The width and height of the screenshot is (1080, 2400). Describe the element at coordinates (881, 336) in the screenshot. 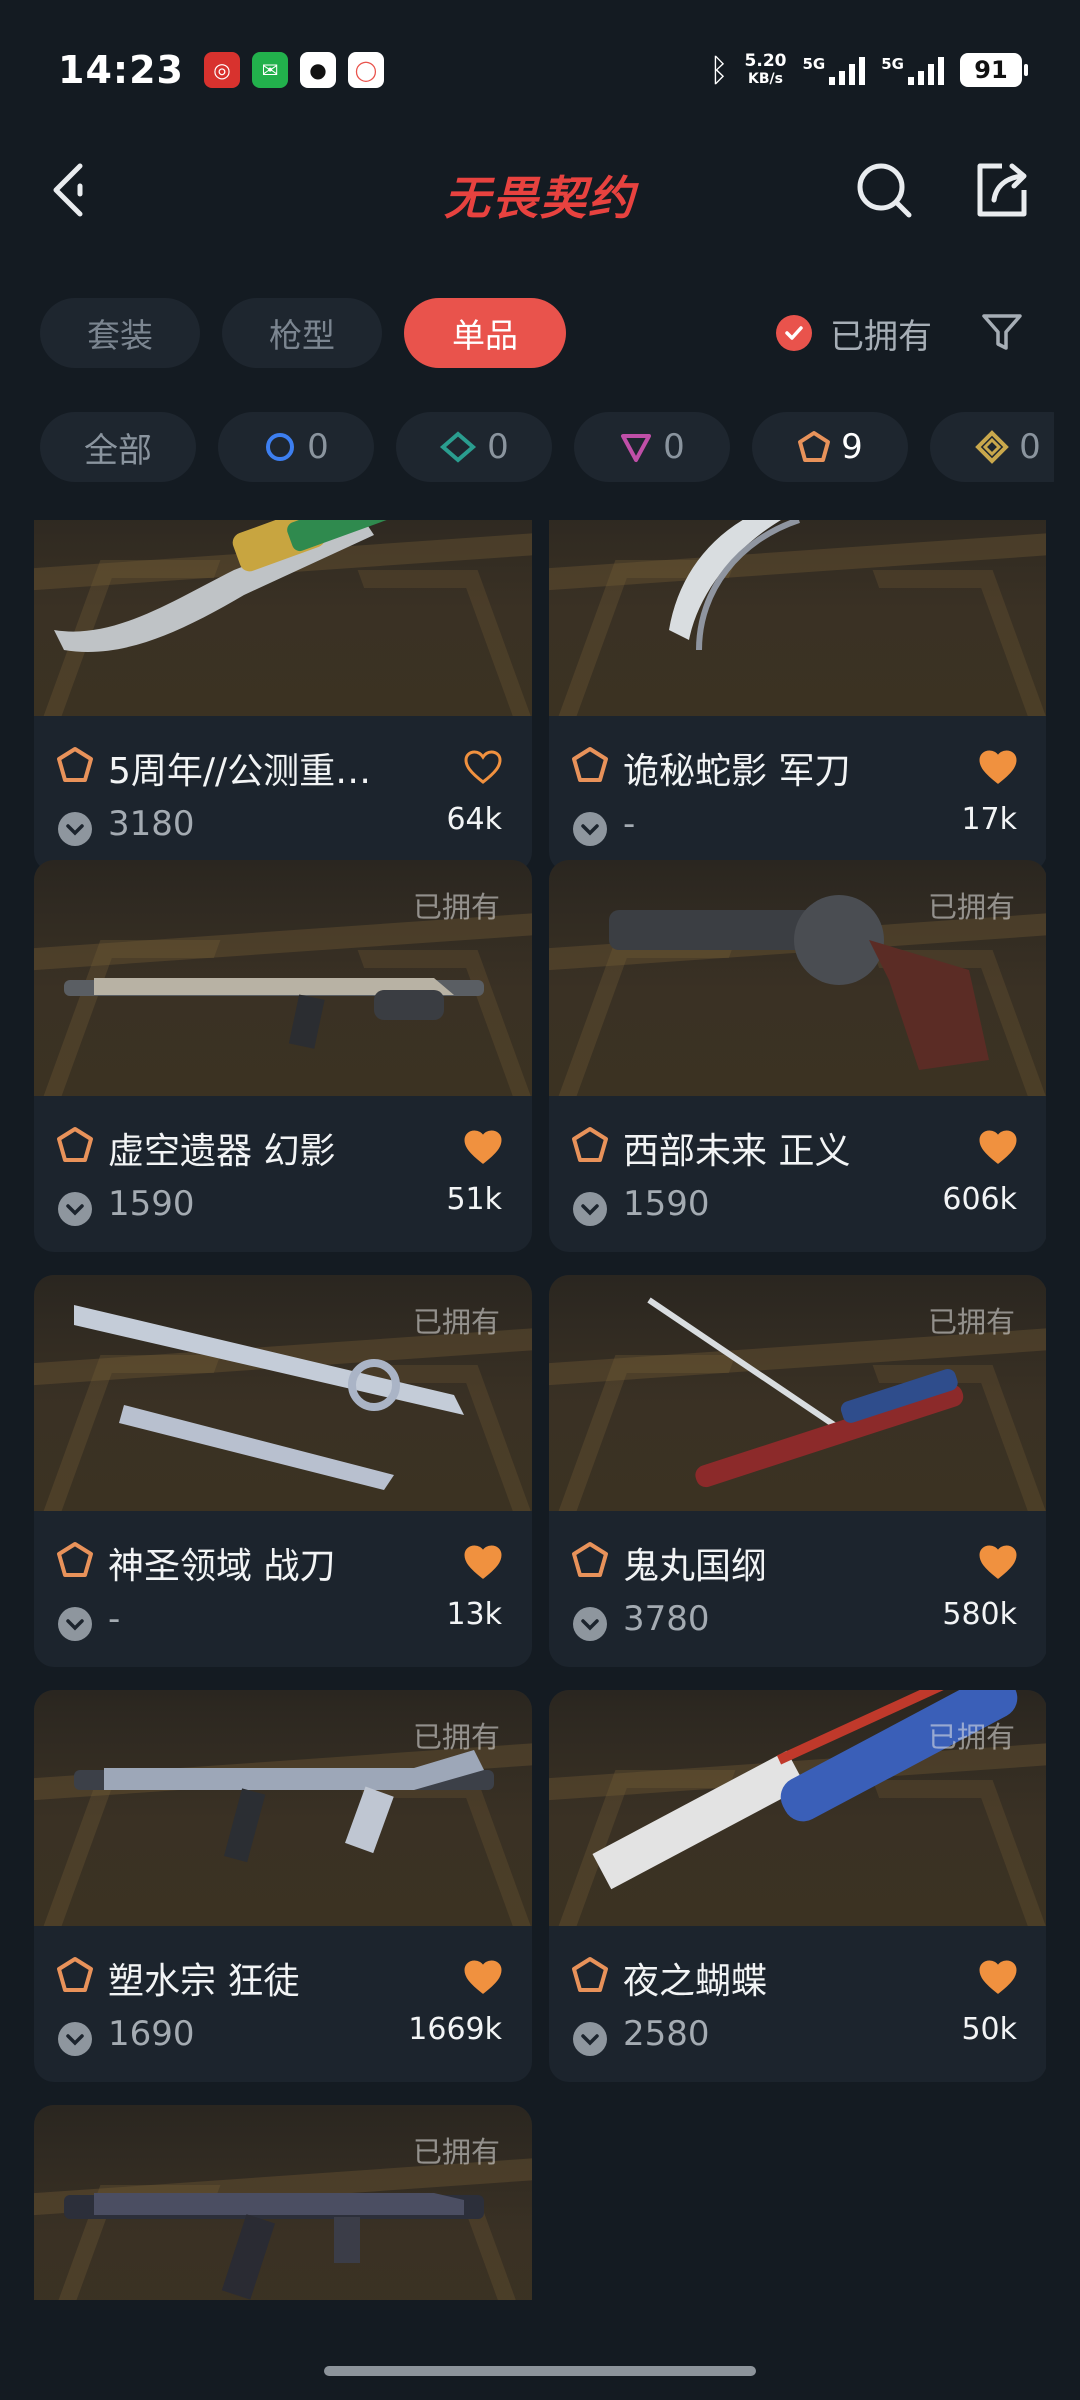

I see `owned-filter-label: 已拥有` at that location.